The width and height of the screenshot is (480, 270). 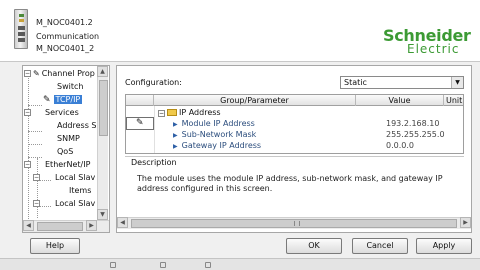 What do you see at coordinates (402, 82) in the screenshot?
I see `configuration-select: Static ▼` at bounding box center [402, 82].